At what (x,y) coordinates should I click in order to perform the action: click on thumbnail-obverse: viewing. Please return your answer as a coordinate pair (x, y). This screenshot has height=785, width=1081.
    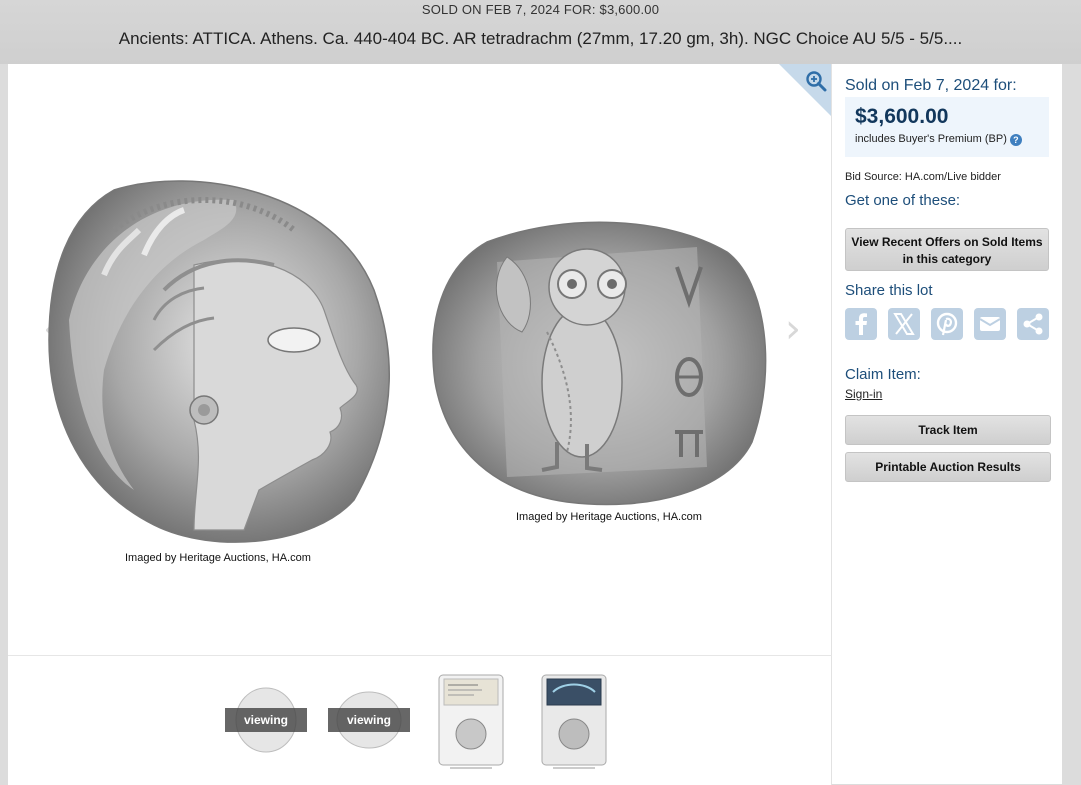
    Looking at the image, I should click on (266, 720).